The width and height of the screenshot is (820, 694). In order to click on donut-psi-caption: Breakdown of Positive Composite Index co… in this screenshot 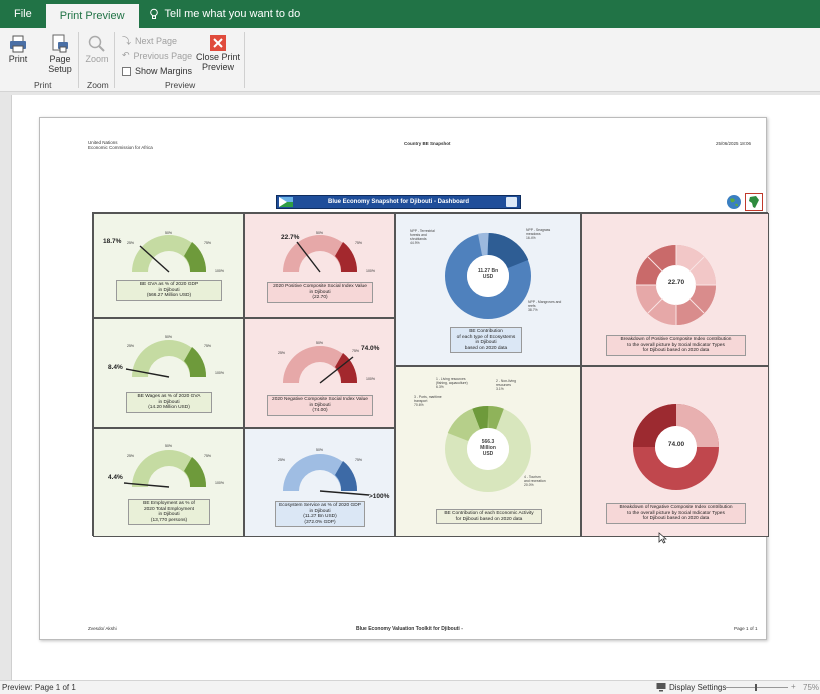, I will do `click(676, 345)`.